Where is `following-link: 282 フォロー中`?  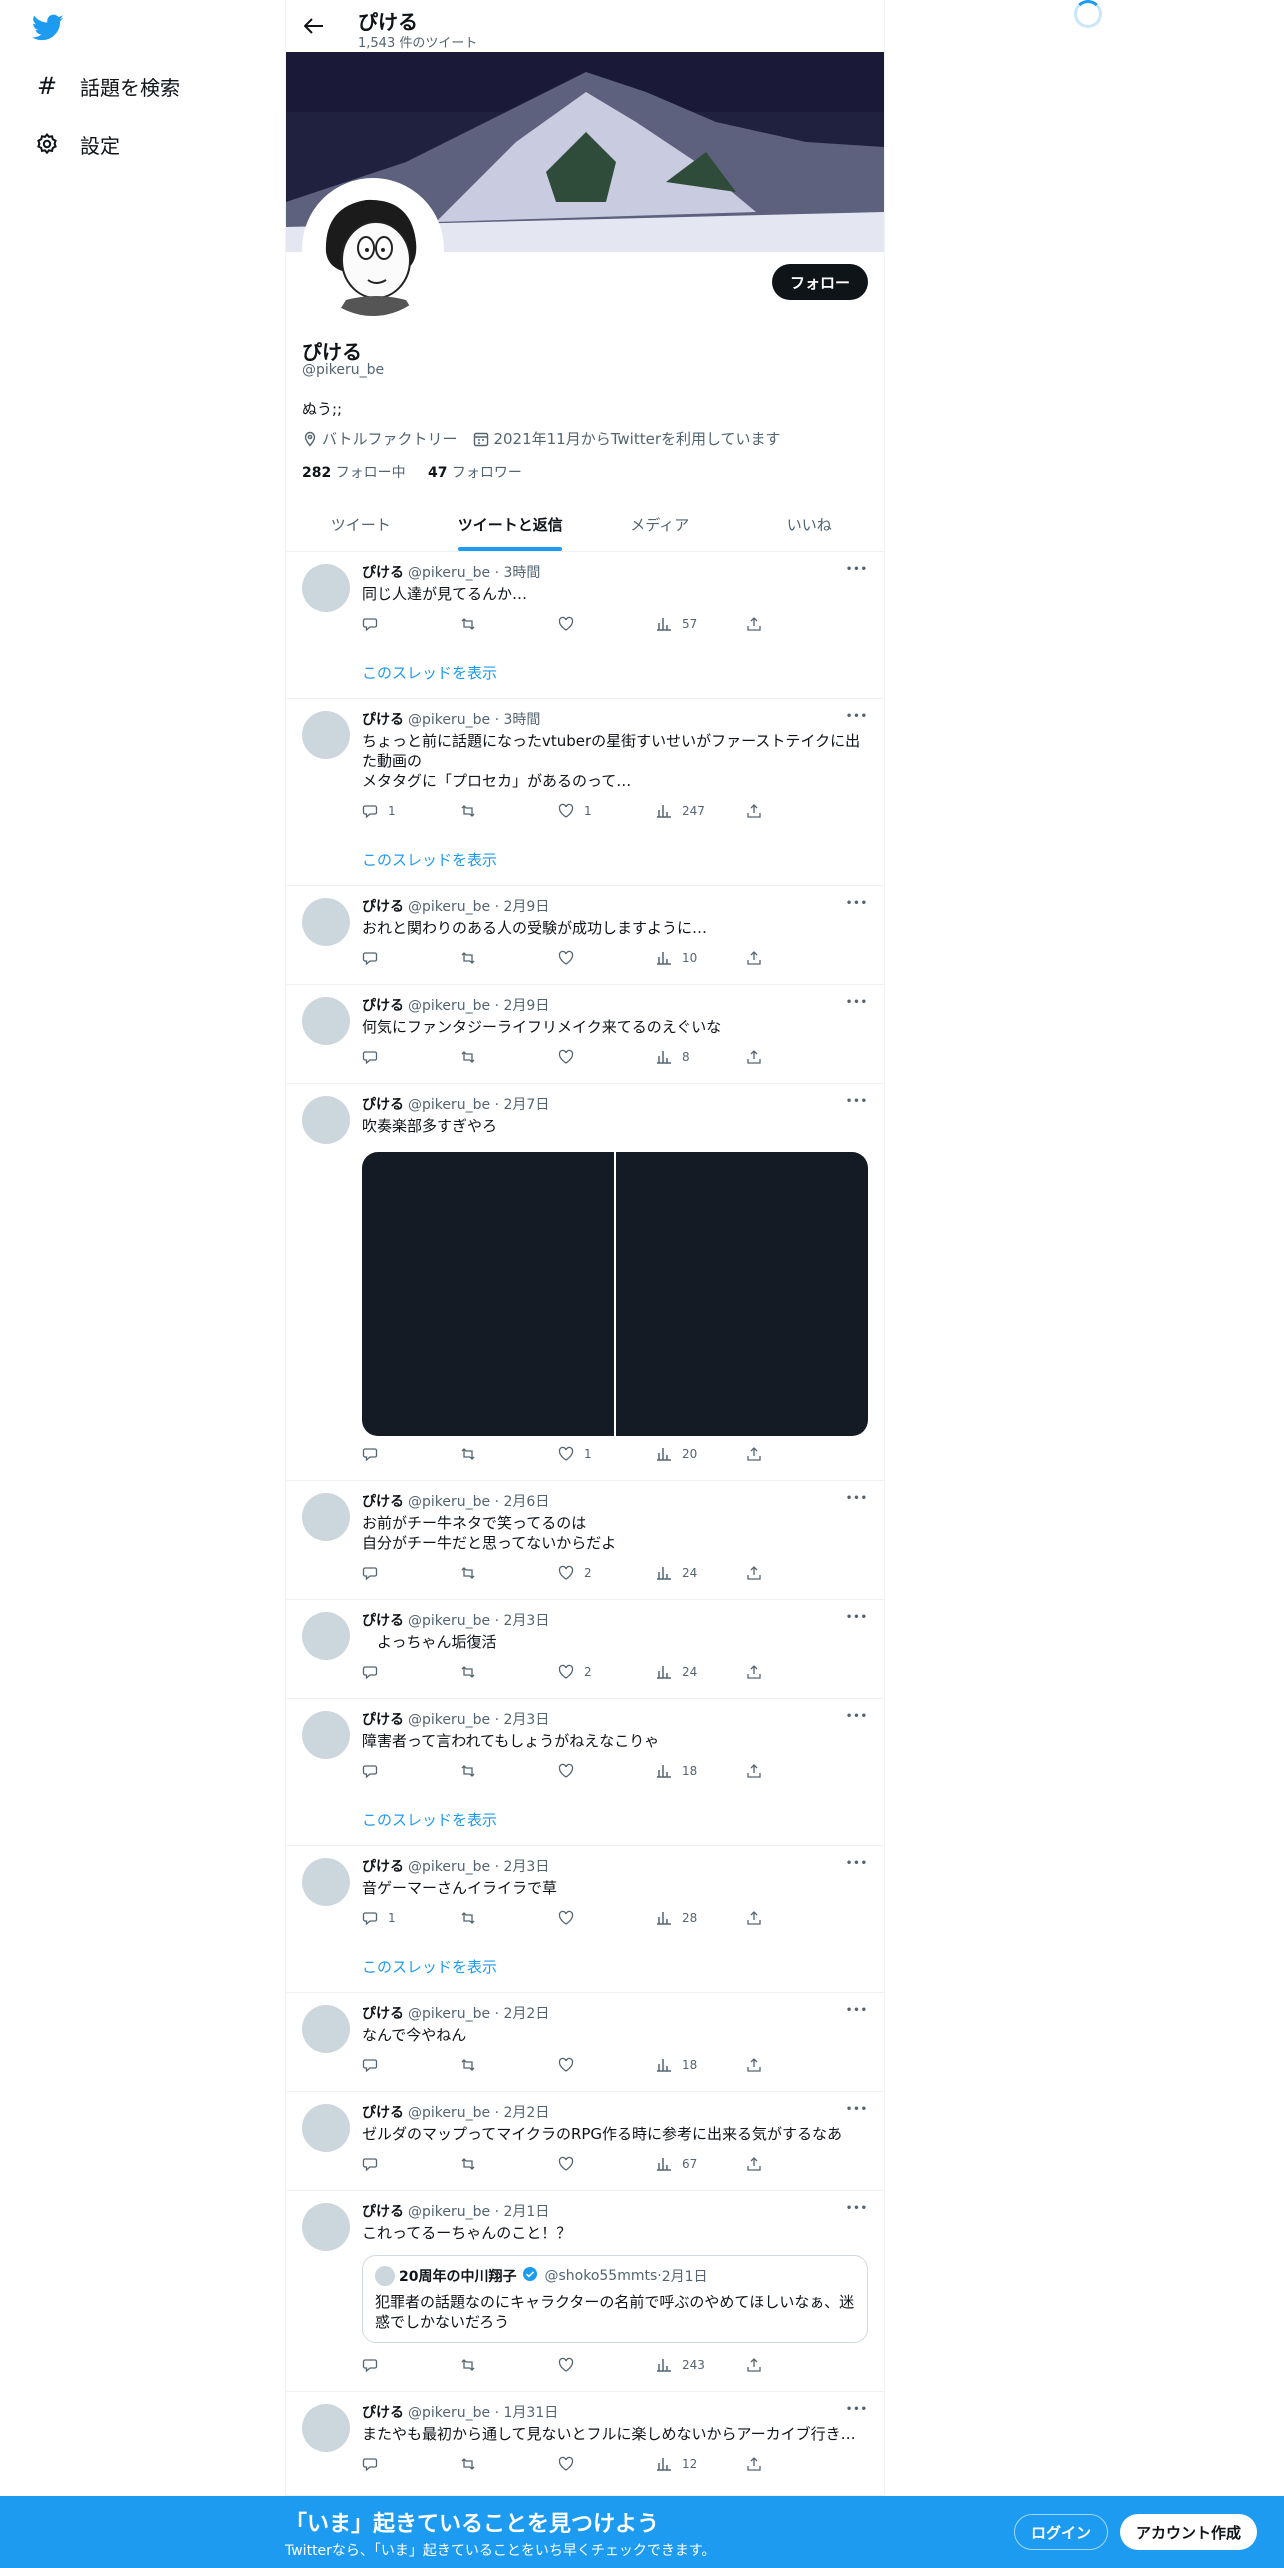
following-link: 282 フォロー中 is located at coordinates (354, 473).